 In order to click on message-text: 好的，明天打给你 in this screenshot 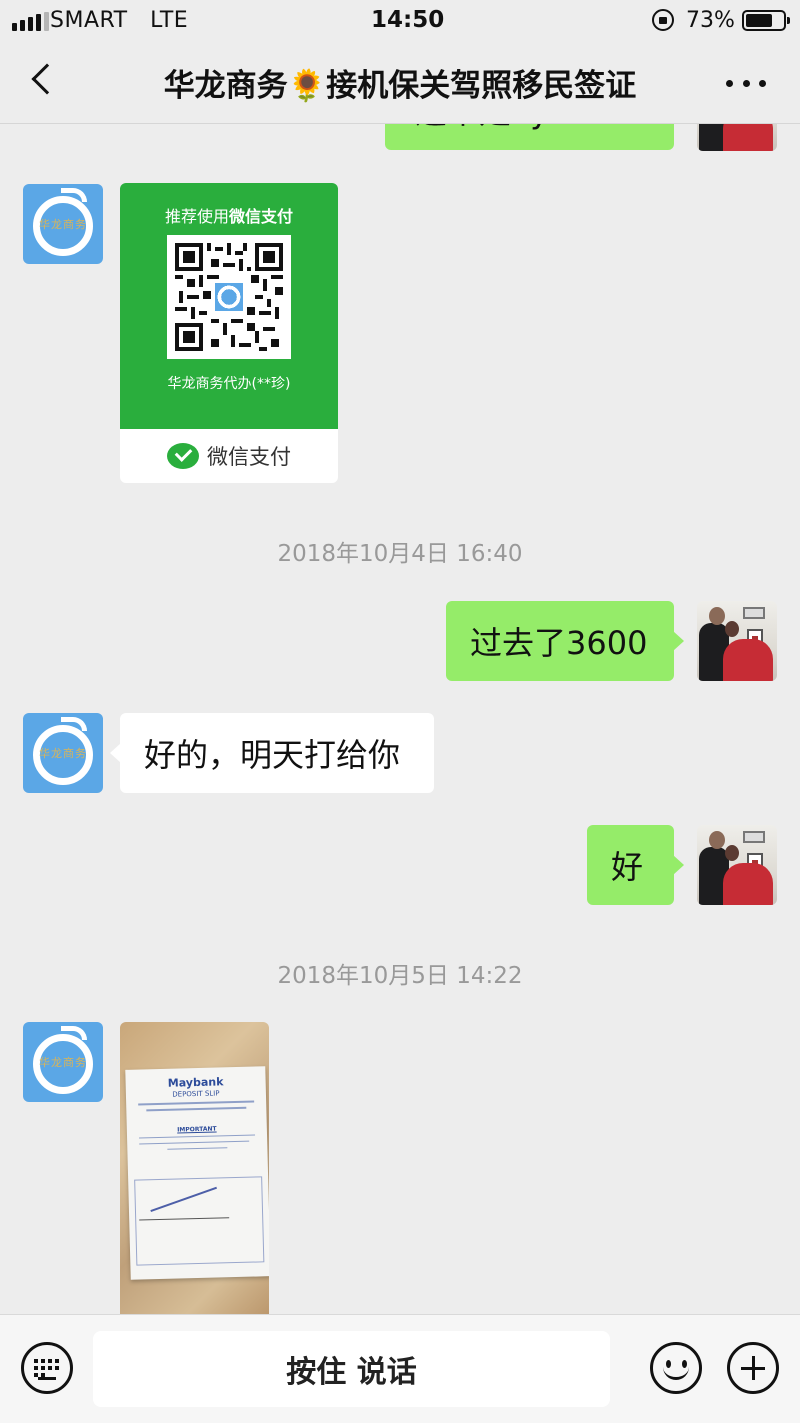, I will do `click(272, 755)`.